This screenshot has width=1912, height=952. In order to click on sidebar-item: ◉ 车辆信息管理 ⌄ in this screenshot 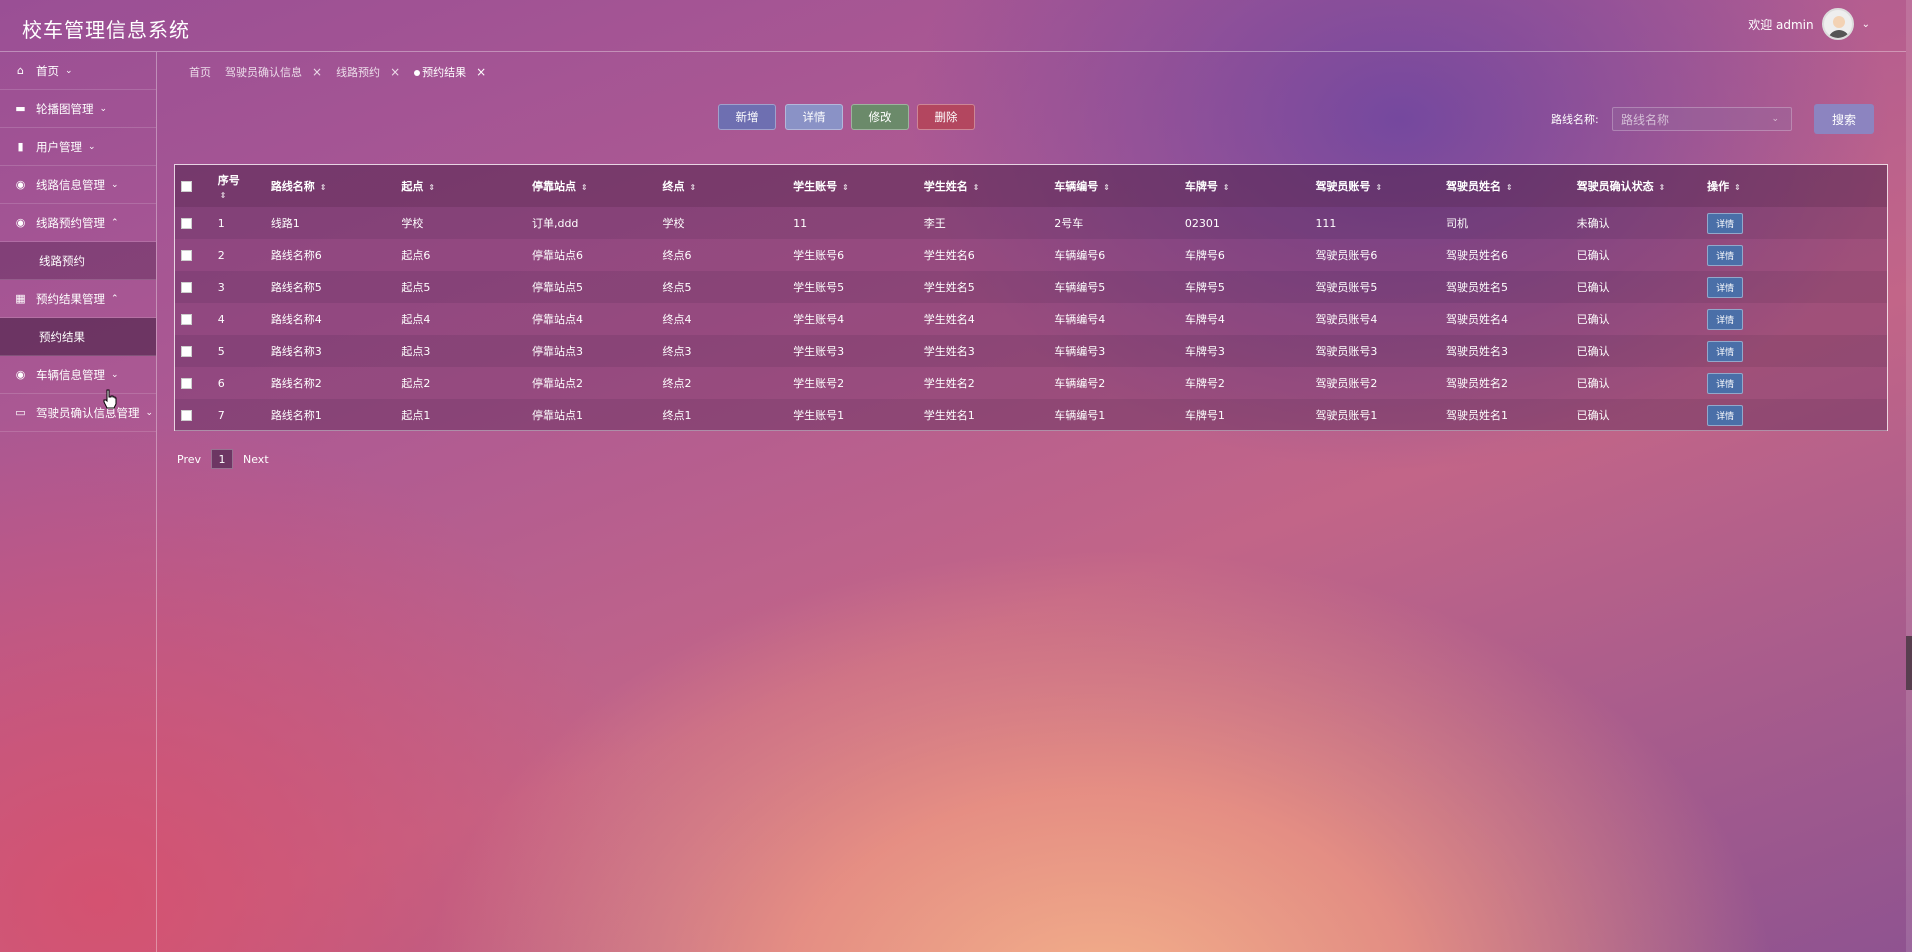, I will do `click(78, 375)`.